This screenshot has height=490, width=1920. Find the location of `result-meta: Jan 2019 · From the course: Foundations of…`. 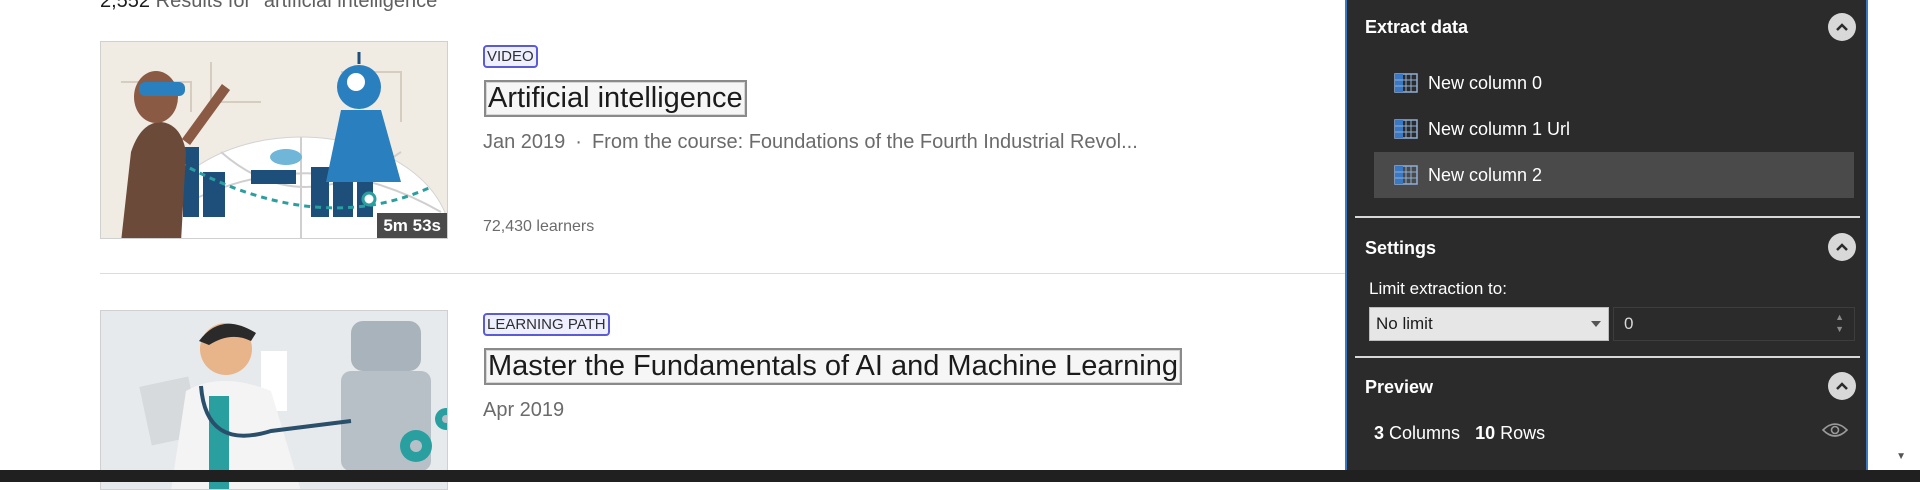

result-meta: Jan 2019 · From the course: Foundations of… is located at coordinates (810, 142).